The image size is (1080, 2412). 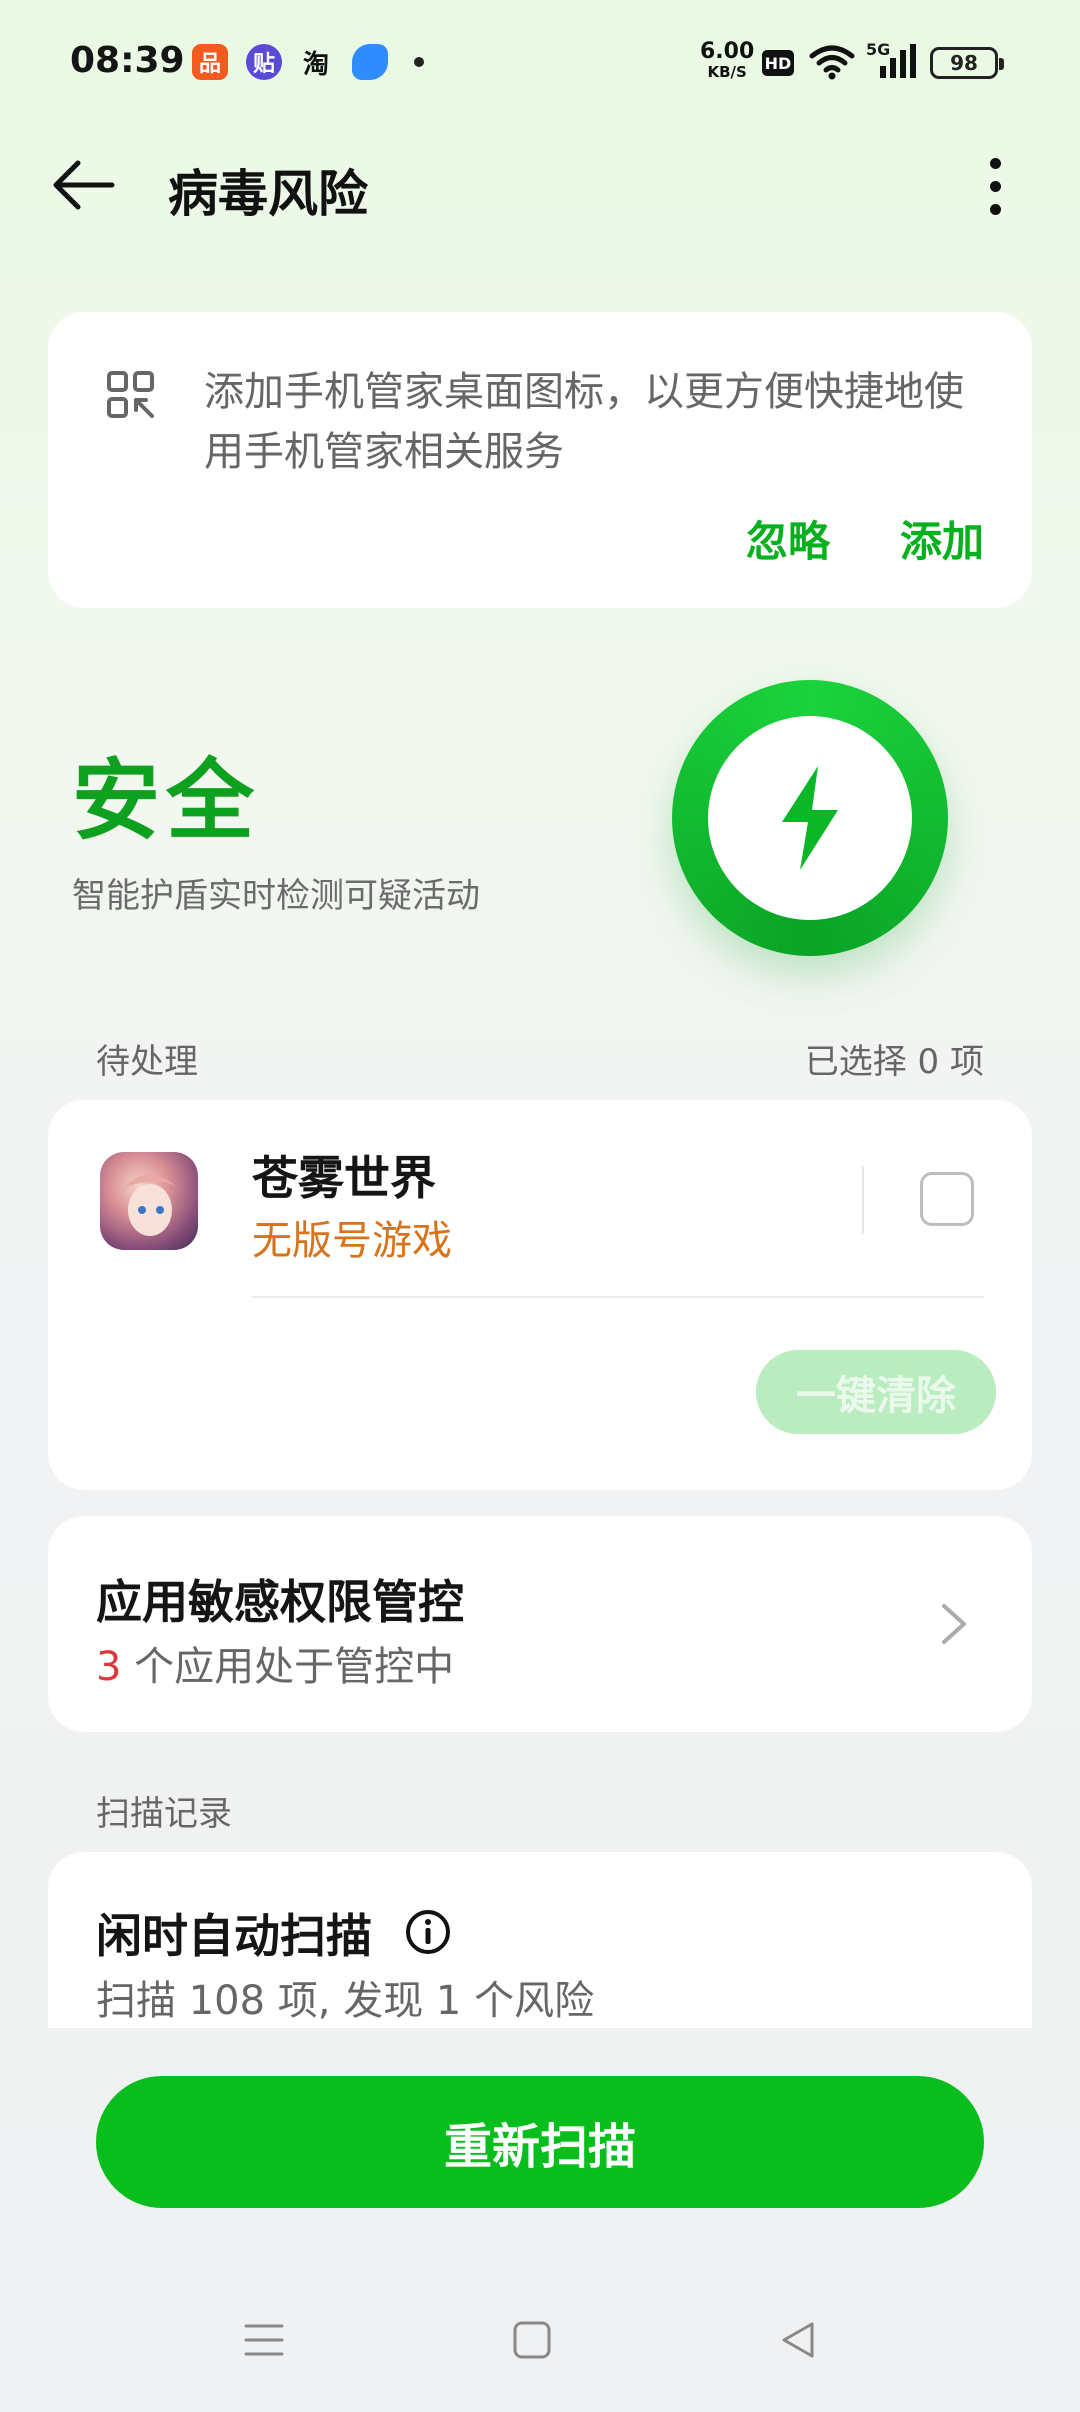 I want to click on pending-label: 待处理, so click(x=147, y=1062).